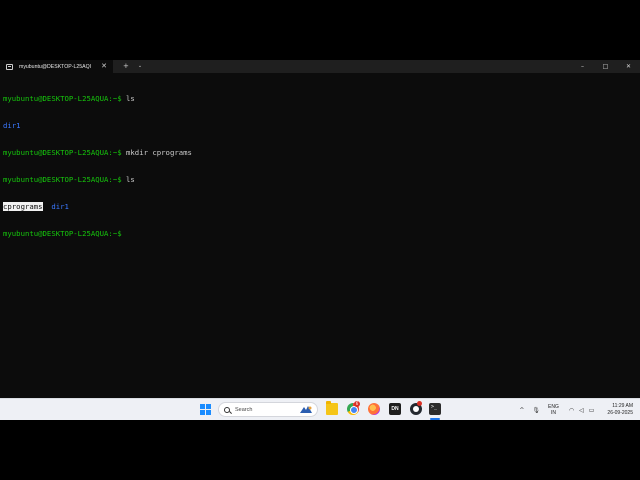 This screenshot has width=640, height=480. Describe the element at coordinates (205, 409) in the screenshot. I see `windows-start-icon` at that location.